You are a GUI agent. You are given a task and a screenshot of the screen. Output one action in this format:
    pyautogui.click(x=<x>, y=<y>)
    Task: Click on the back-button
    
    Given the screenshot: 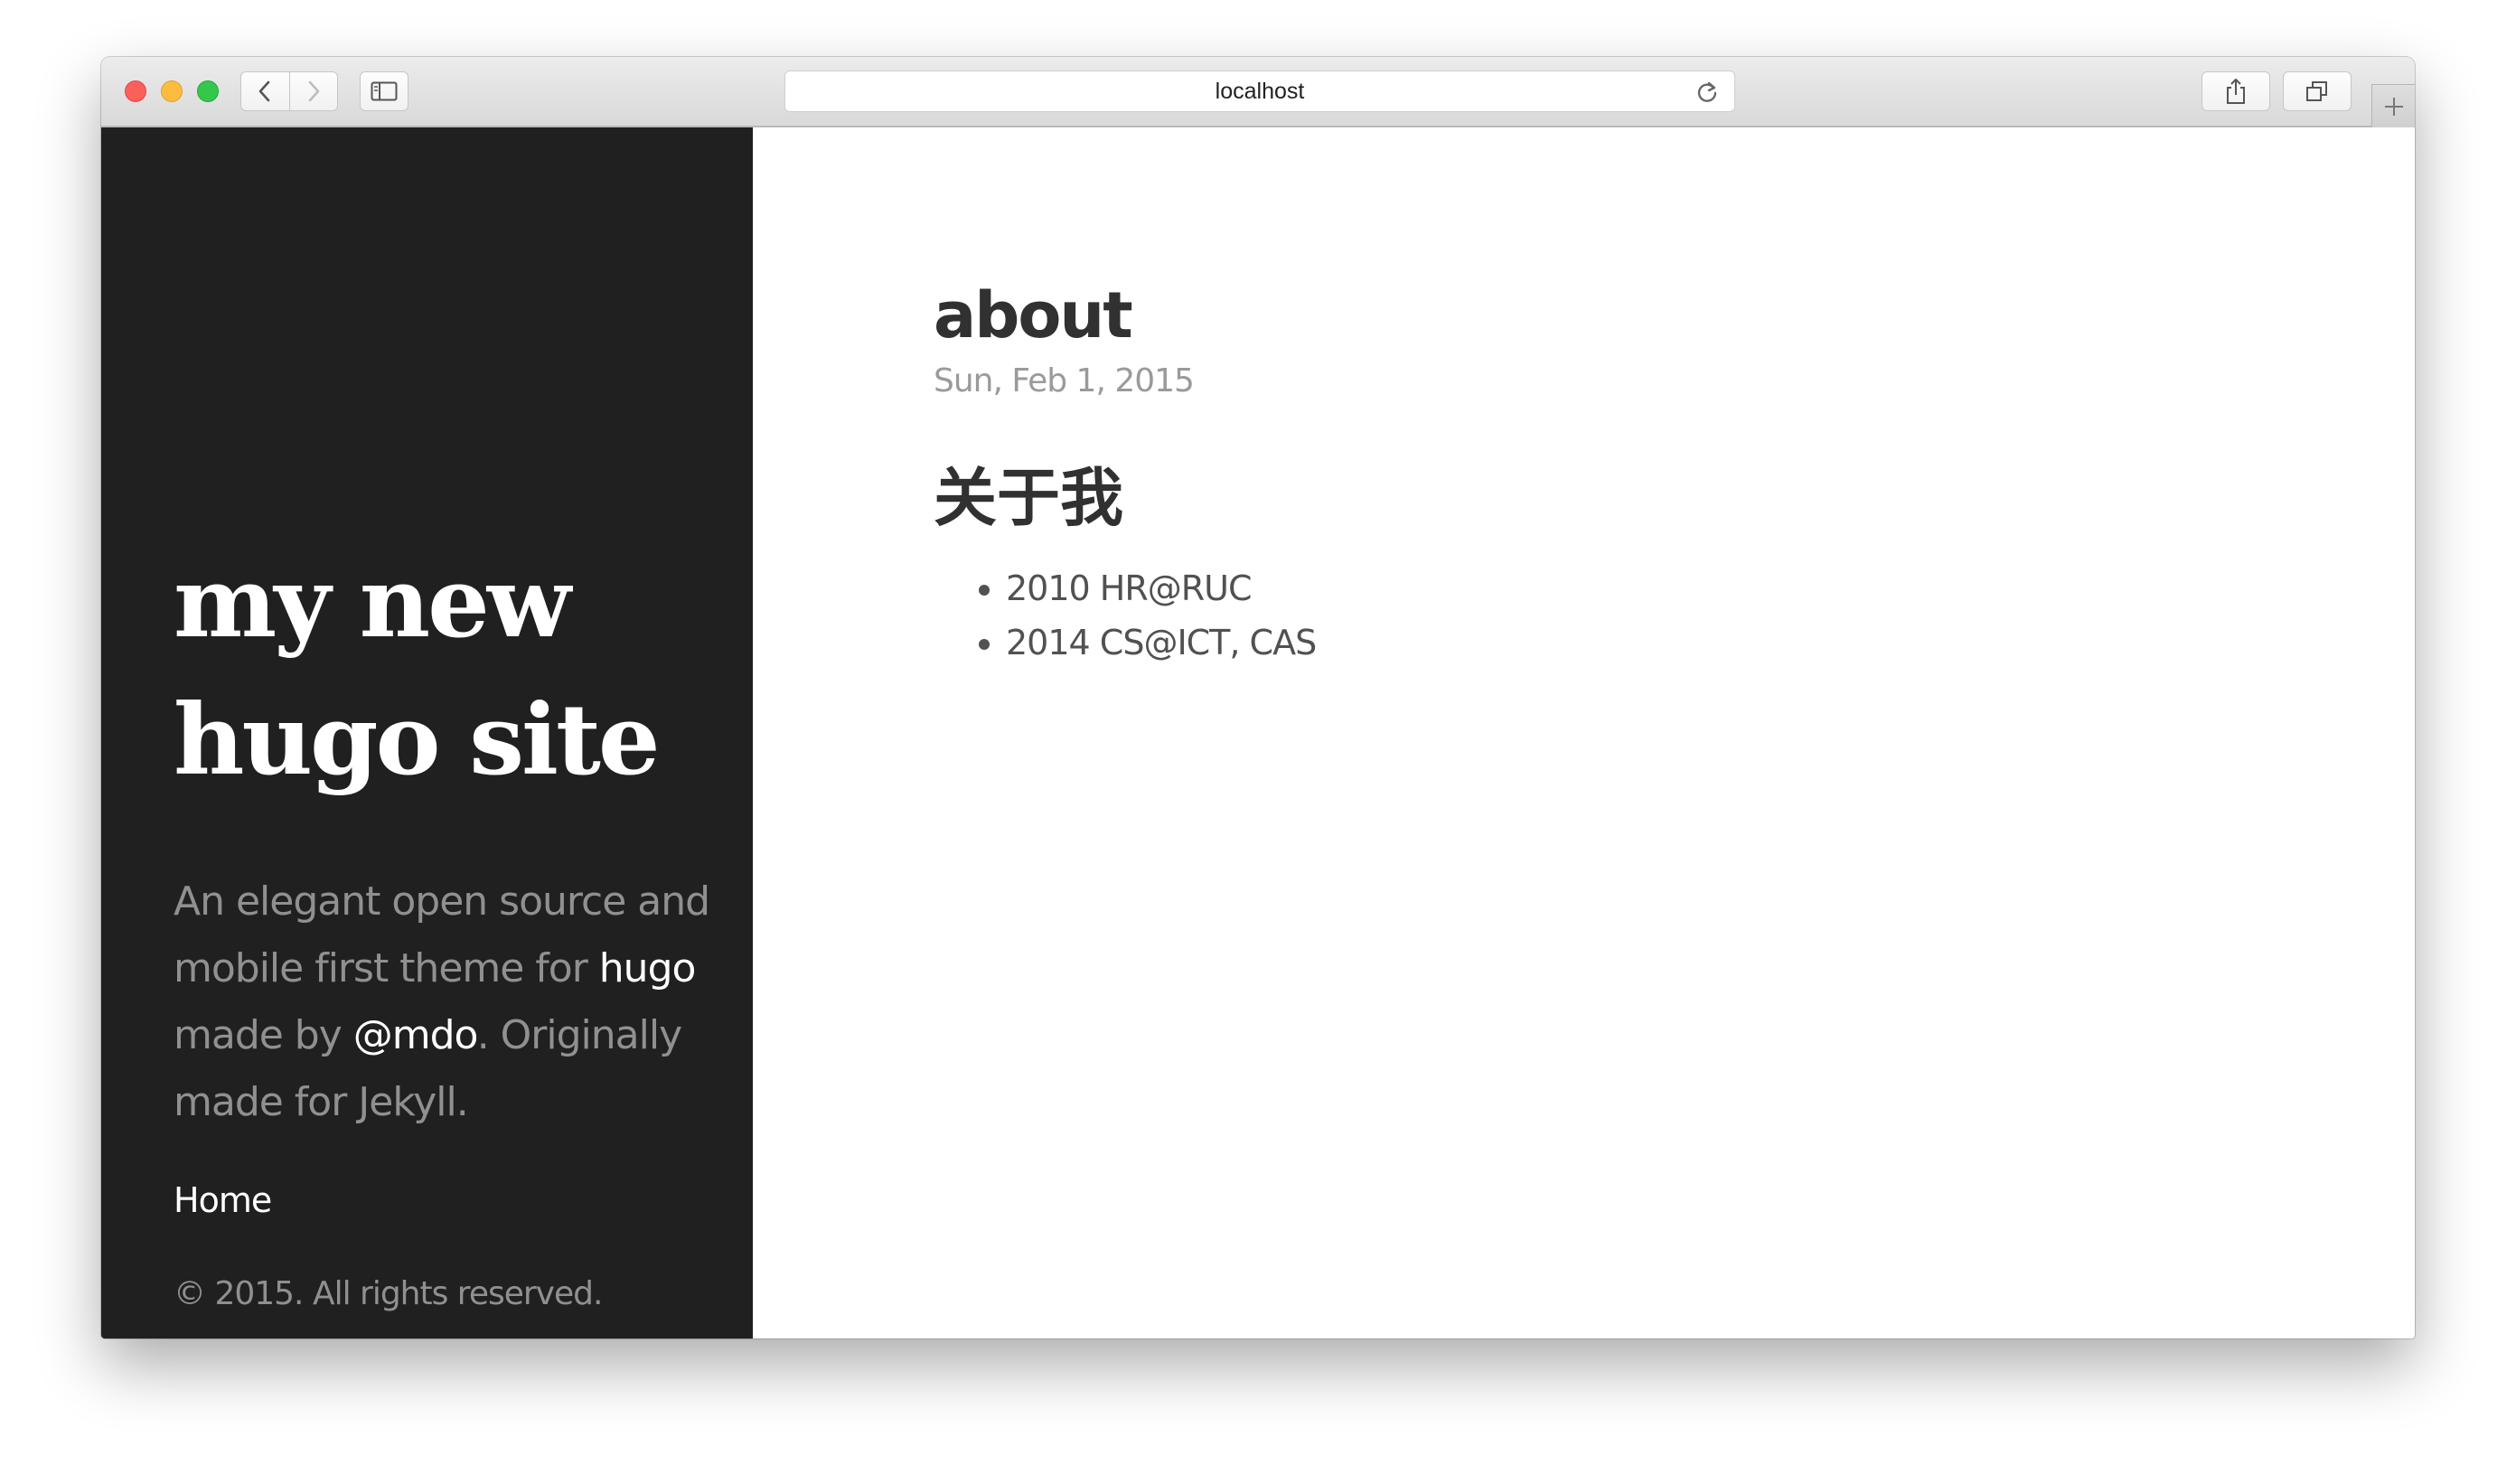 What is the action you would take?
    pyautogui.click(x=265, y=91)
    